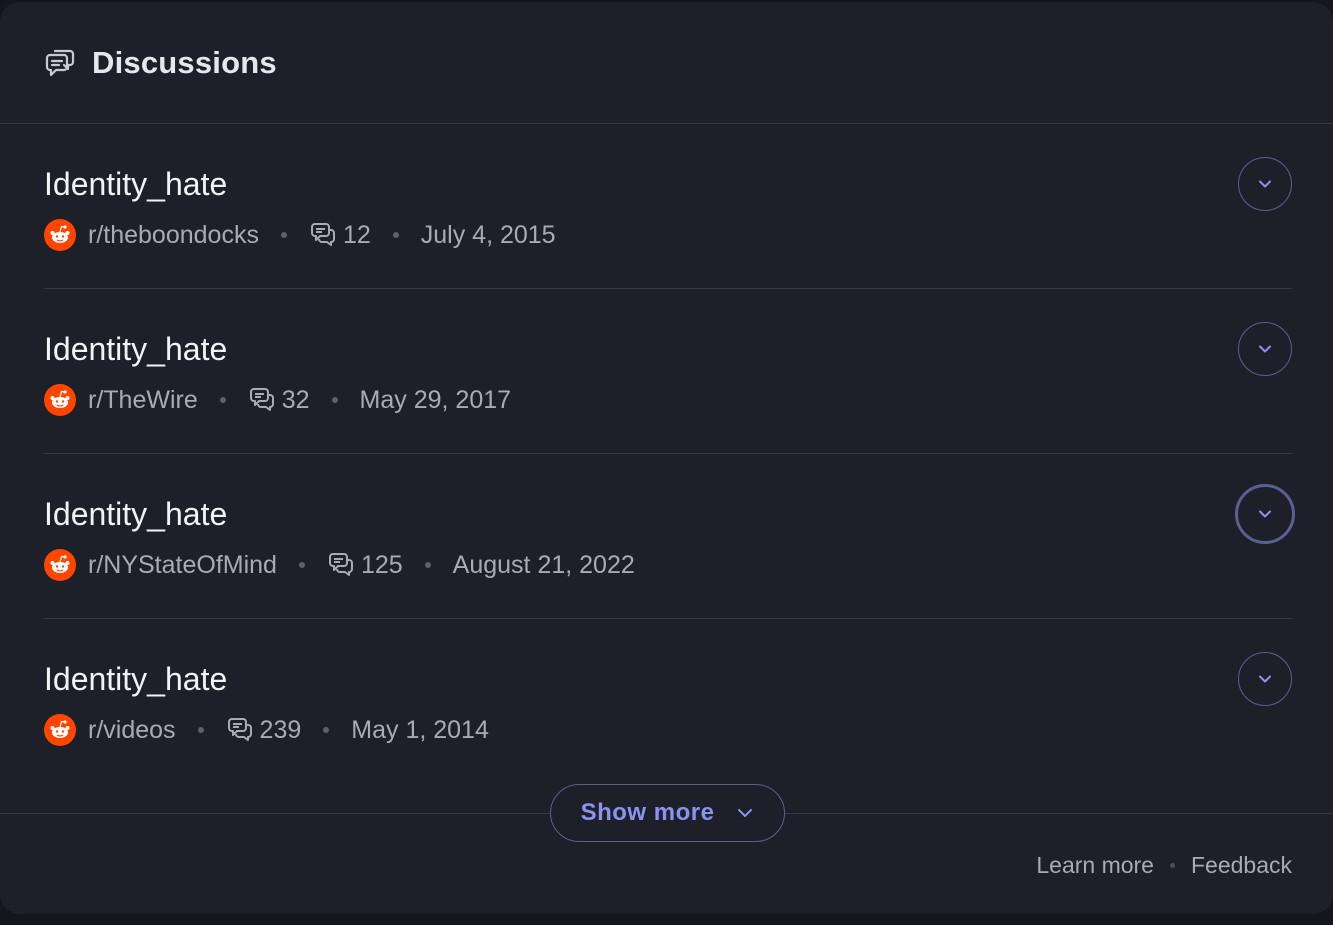  Describe the element at coordinates (182, 565) in the screenshot. I see `subreddit-link: r/NYStateOfMind` at that location.